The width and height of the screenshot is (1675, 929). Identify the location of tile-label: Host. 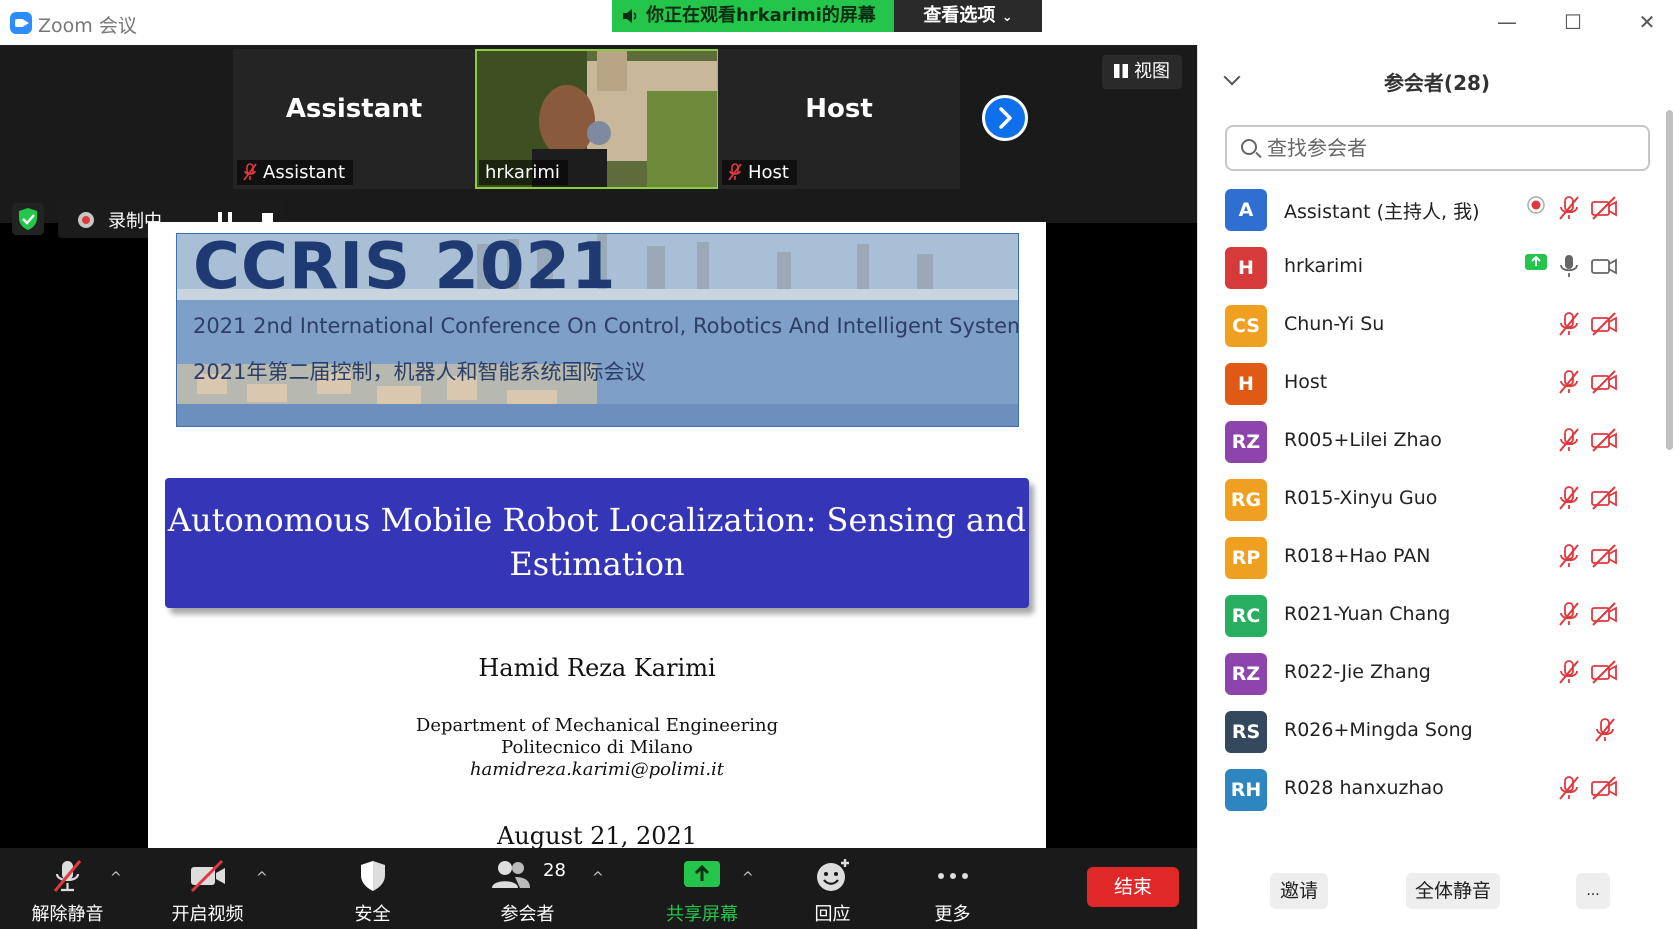
(759, 172).